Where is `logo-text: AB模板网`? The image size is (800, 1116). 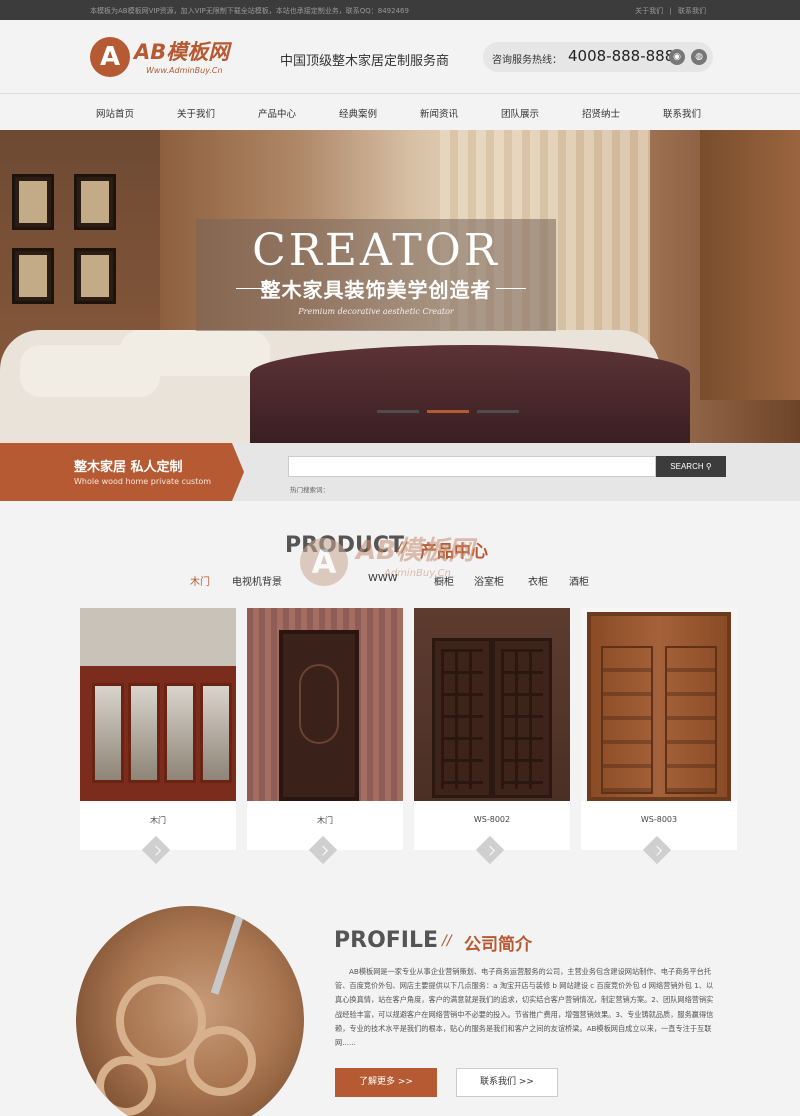
logo-text: AB模板网 is located at coordinates (181, 51).